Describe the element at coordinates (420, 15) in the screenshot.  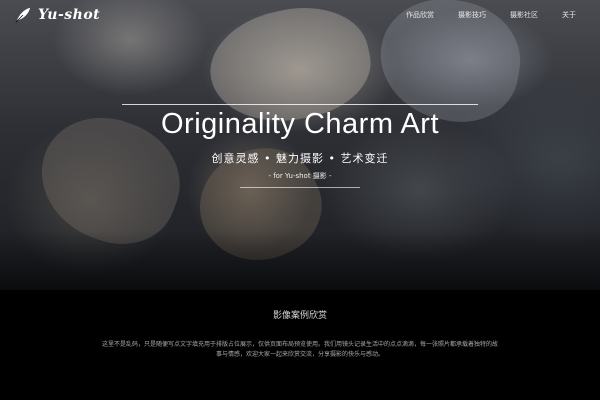
I see `nav-item-works: 作品欣赏` at that location.